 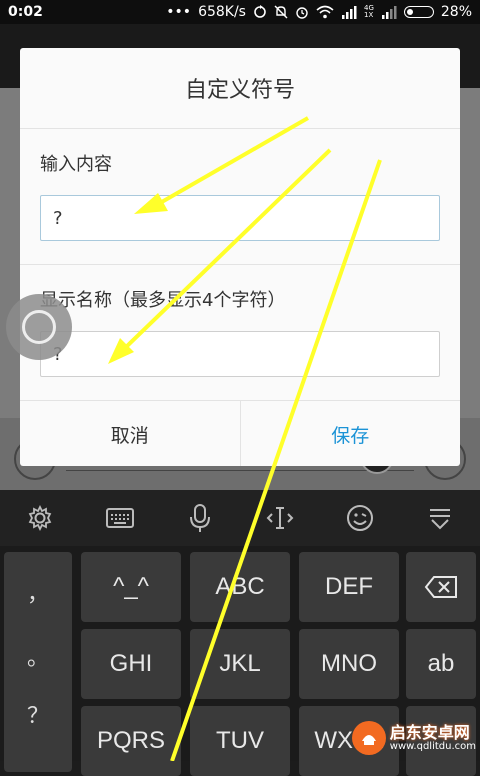 I want to click on site-watermark: 启东安卓网 www.qdlitdu.com, so click(x=414, y=738).